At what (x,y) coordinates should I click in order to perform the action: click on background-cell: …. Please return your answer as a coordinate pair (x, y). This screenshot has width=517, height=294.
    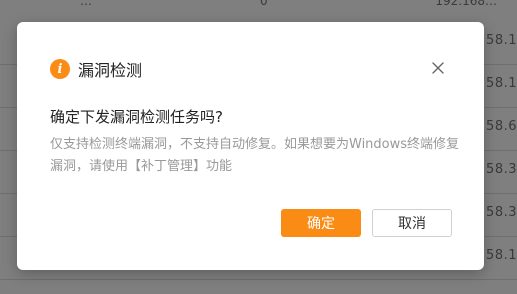
    Looking at the image, I should click on (86, 4).